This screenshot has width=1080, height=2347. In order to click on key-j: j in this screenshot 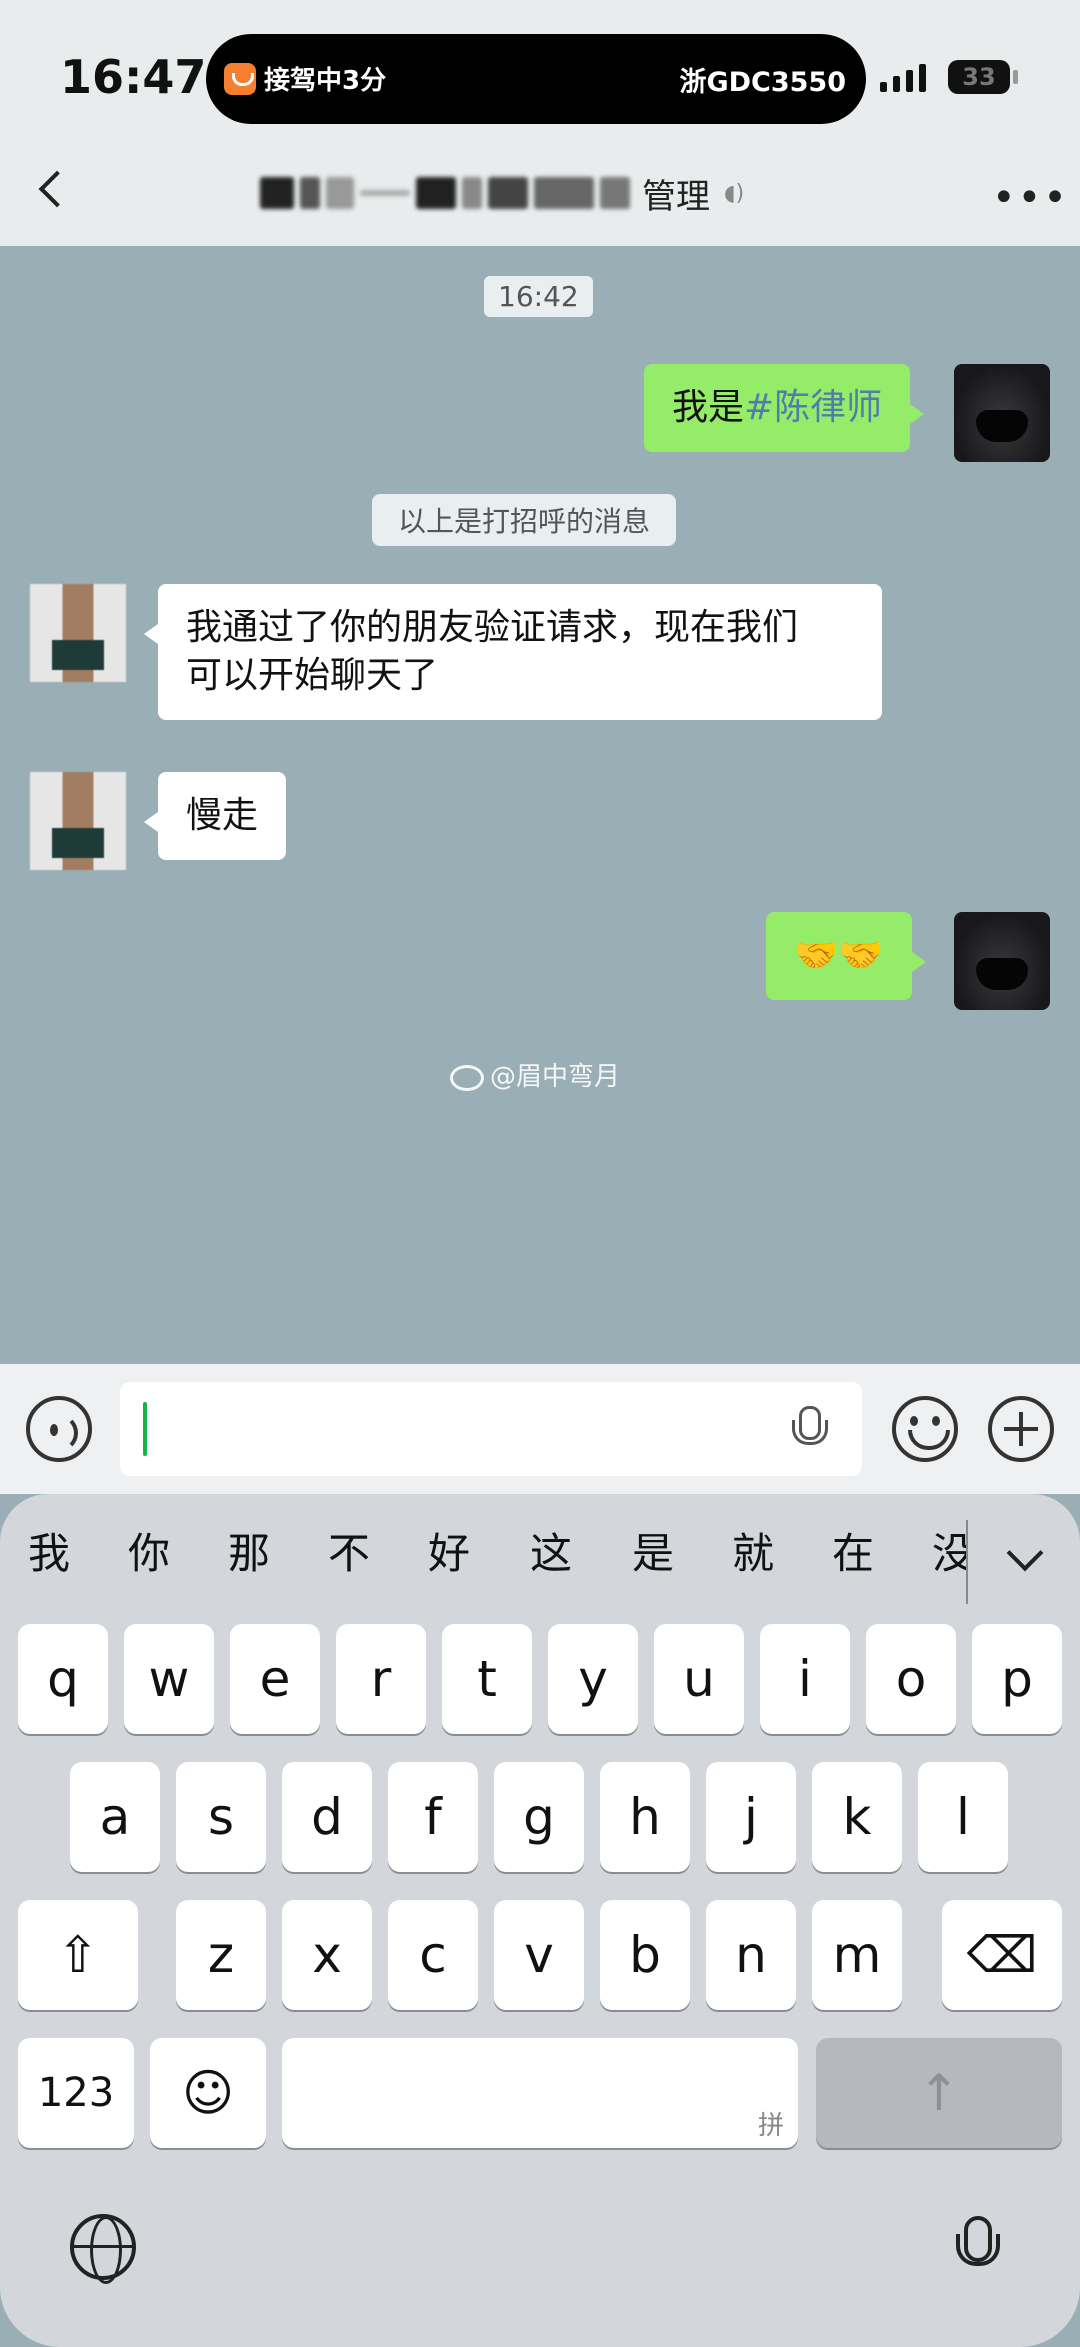, I will do `click(751, 1817)`.